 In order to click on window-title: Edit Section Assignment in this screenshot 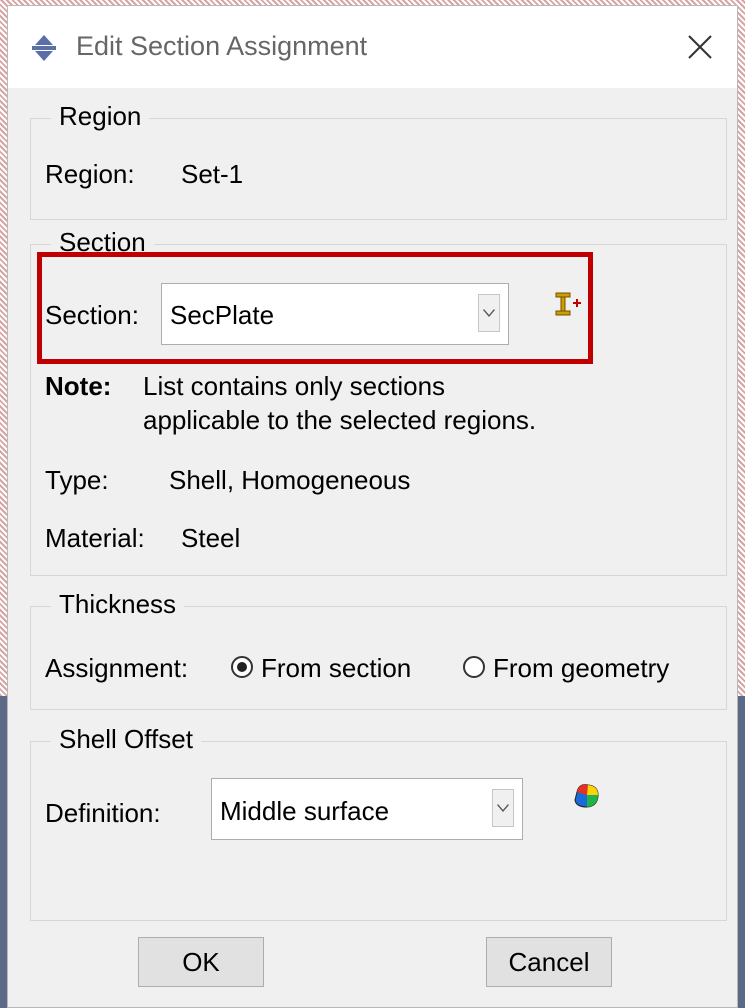, I will do `click(222, 46)`.